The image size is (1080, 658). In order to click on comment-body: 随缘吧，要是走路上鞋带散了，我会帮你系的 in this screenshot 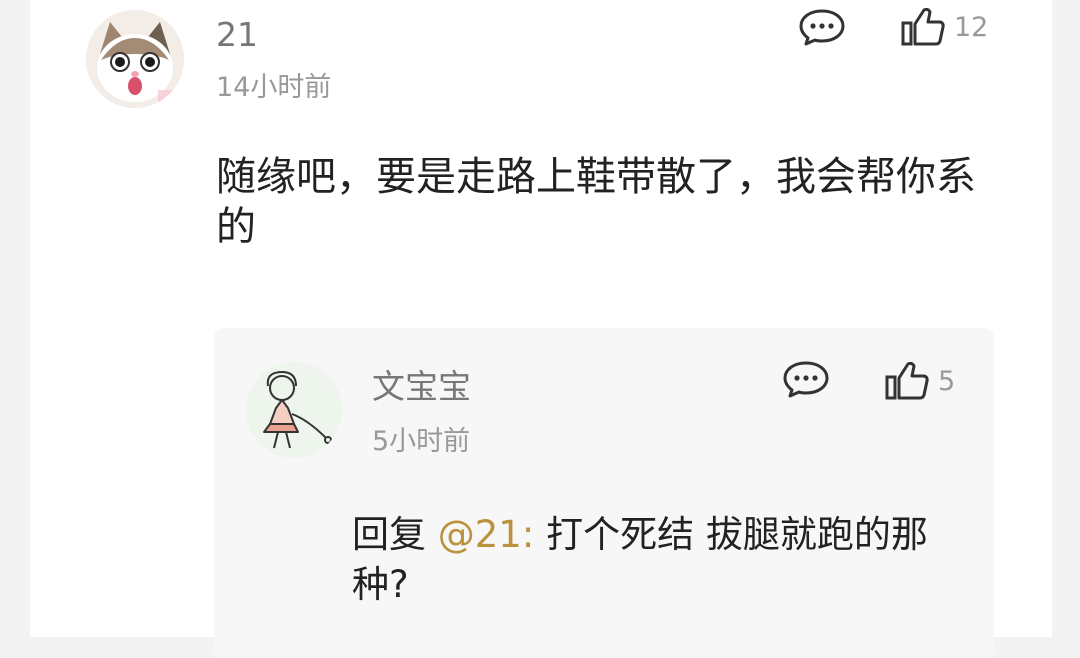, I will do `click(596, 202)`.